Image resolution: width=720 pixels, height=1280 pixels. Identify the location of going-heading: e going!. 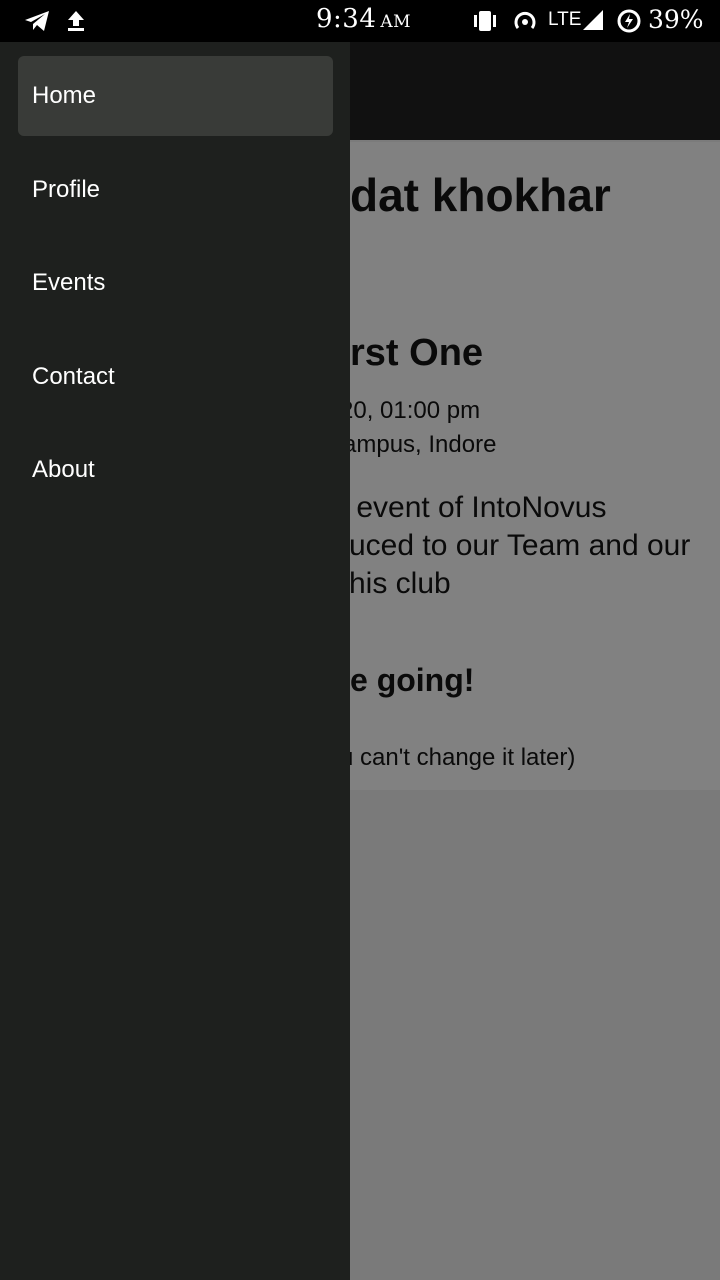
(412, 680).